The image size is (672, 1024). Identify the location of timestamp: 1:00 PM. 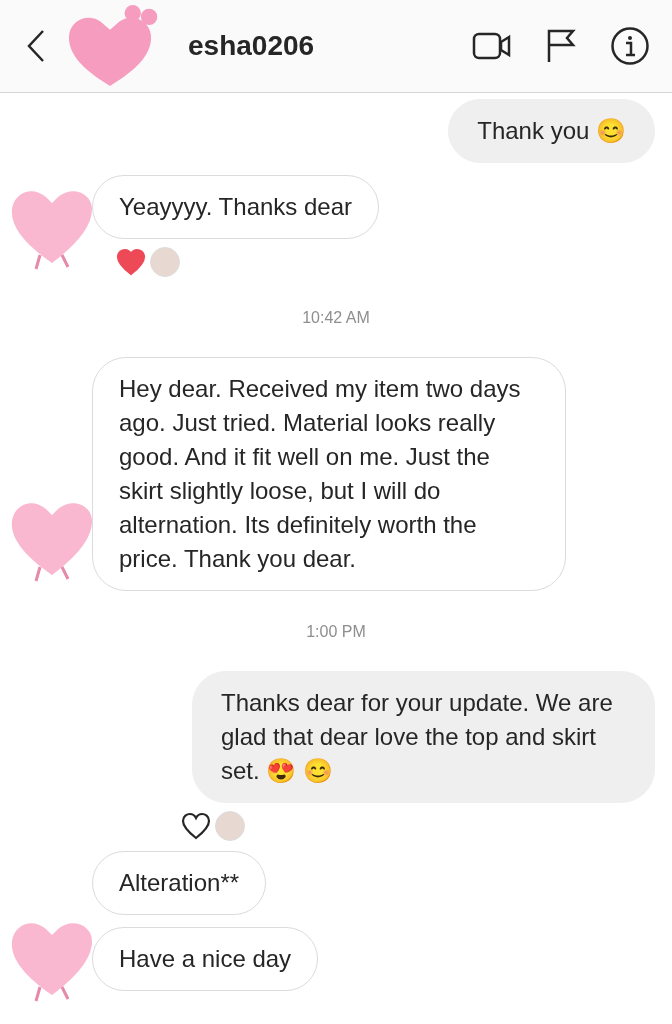
(336, 632).